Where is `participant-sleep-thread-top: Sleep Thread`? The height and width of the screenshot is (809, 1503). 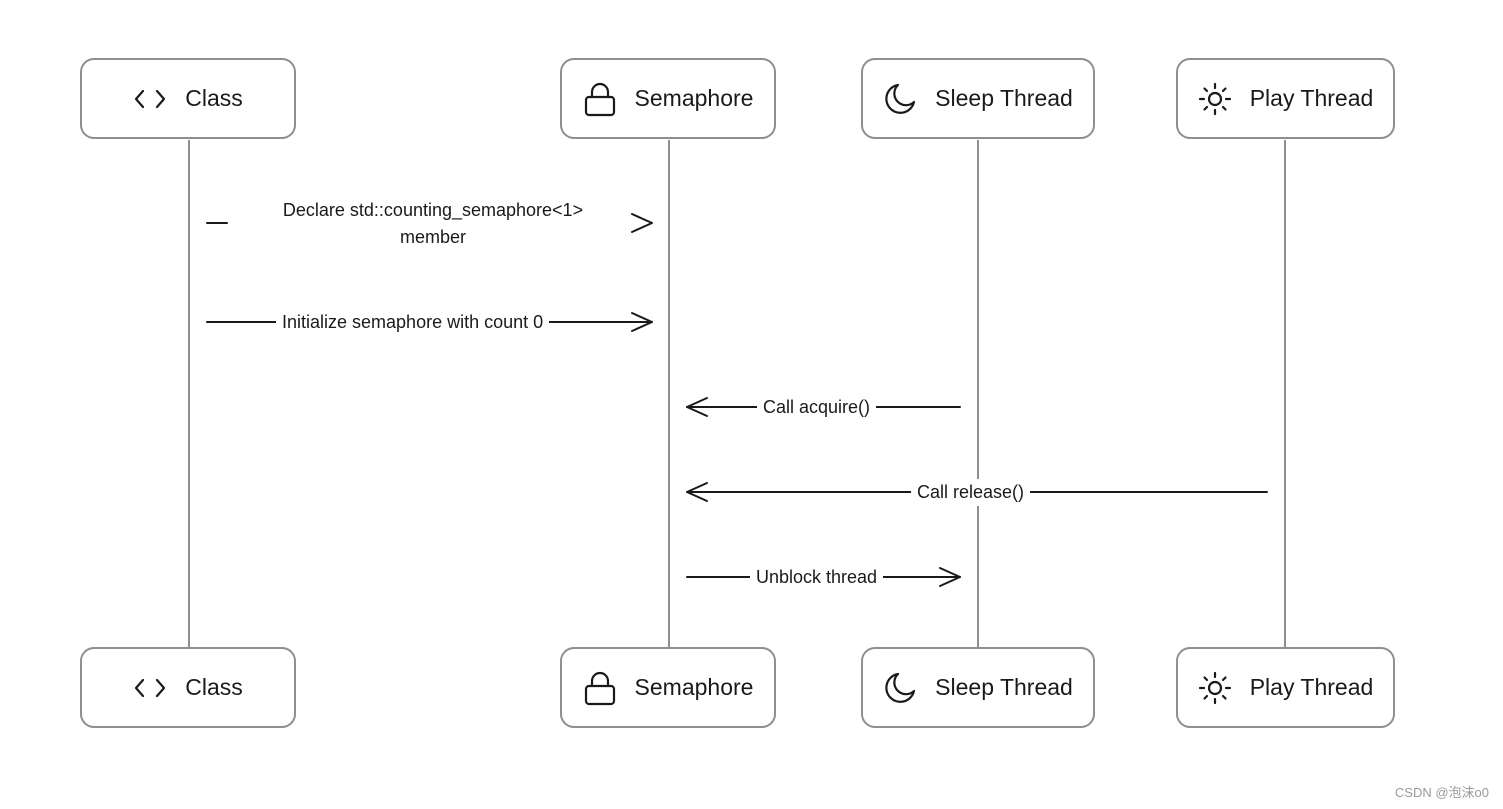
participant-sleep-thread-top: Sleep Thread is located at coordinates (978, 98).